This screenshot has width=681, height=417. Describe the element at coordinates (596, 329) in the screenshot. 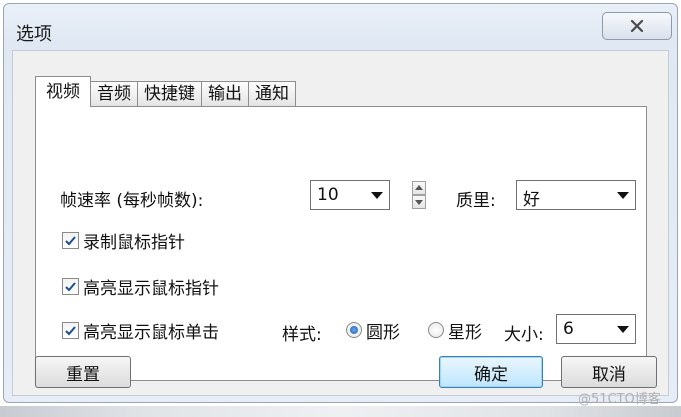

I see `size-select: 6` at that location.